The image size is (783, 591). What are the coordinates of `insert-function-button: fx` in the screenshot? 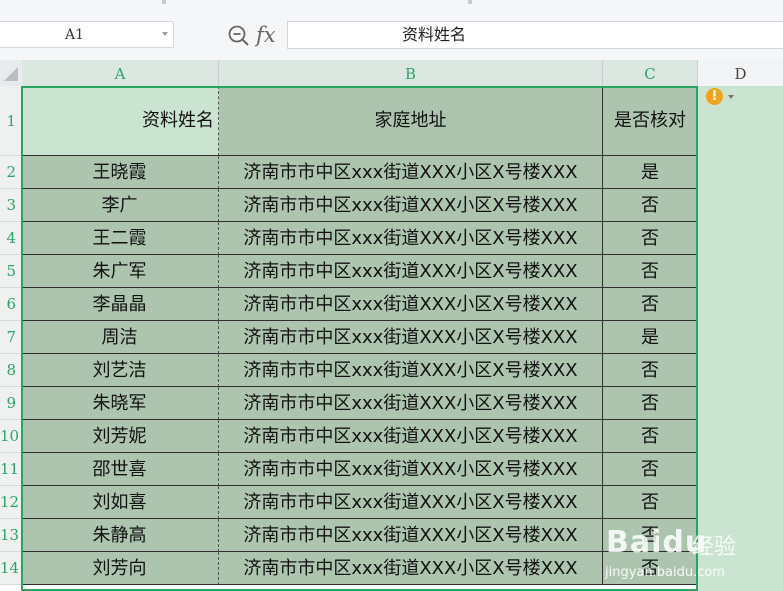 It's located at (269, 35).